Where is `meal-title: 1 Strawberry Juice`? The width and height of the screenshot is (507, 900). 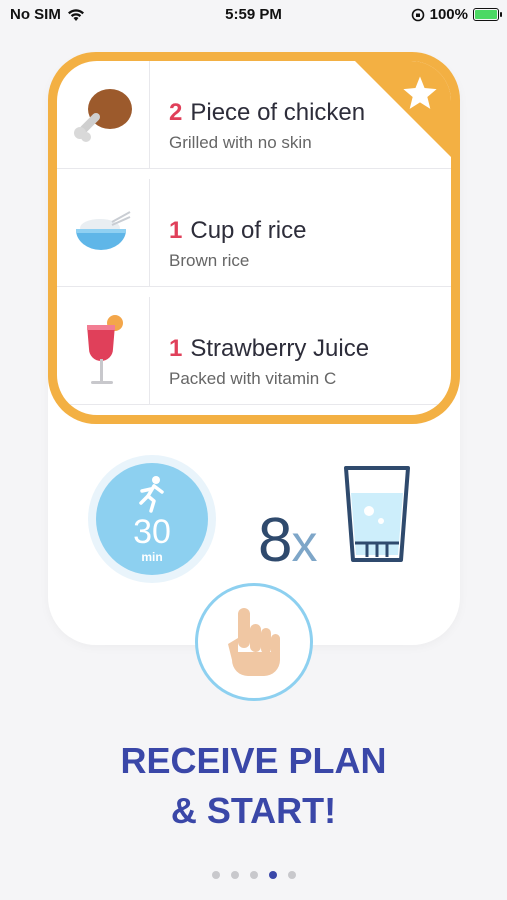
meal-title: 1 Strawberry Juice is located at coordinates (269, 349).